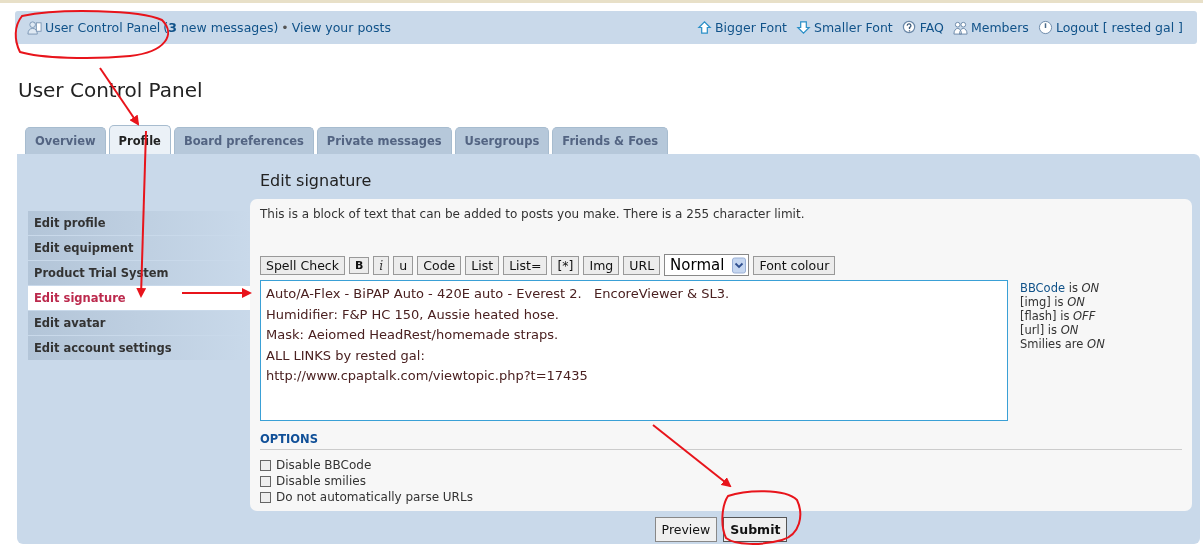 Image resolution: width=1203 pixels, height=550 pixels. Describe the element at coordinates (565, 265) in the screenshot. I see `format-button: [*]` at that location.